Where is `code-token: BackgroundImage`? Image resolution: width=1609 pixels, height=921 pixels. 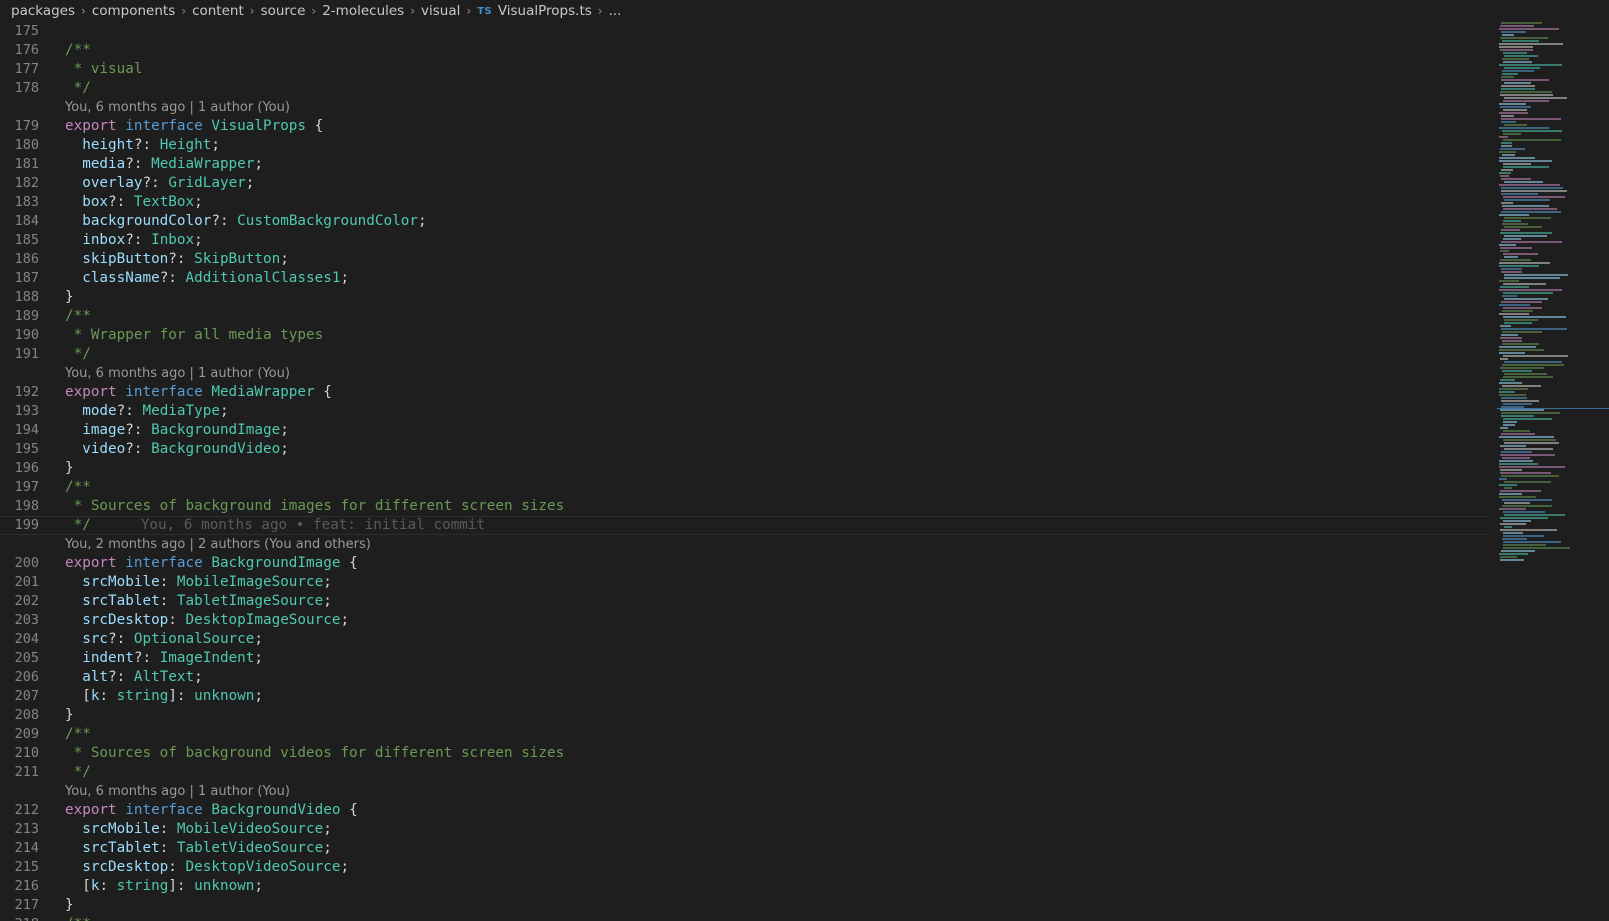 code-token: BackgroundImage is located at coordinates (216, 430).